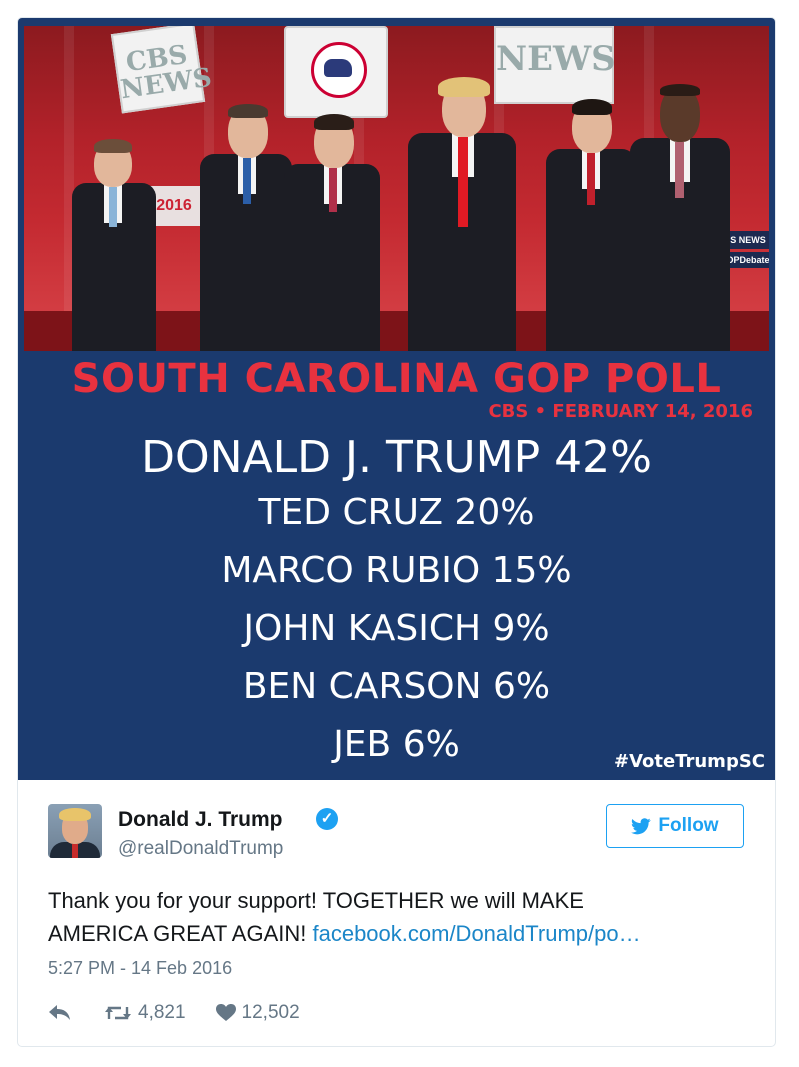  I want to click on poll-result-line: BEN CARSON 6%, so click(396, 686).